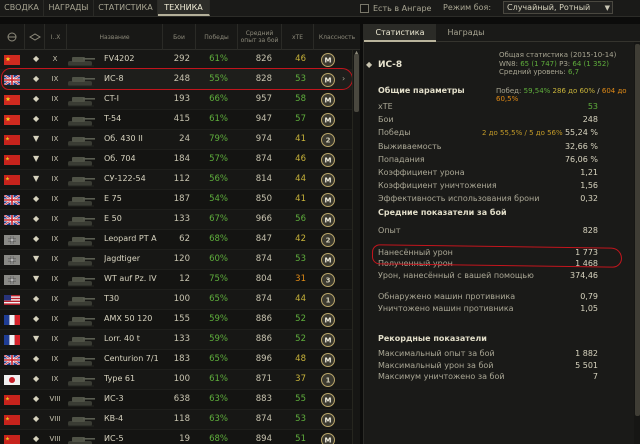 This screenshot has height=444, width=640. What do you see at coordinates (402, 8) in the screenshot?
I see `hangar-label: Есть в Ангаре` at bounding box center [402, 8].